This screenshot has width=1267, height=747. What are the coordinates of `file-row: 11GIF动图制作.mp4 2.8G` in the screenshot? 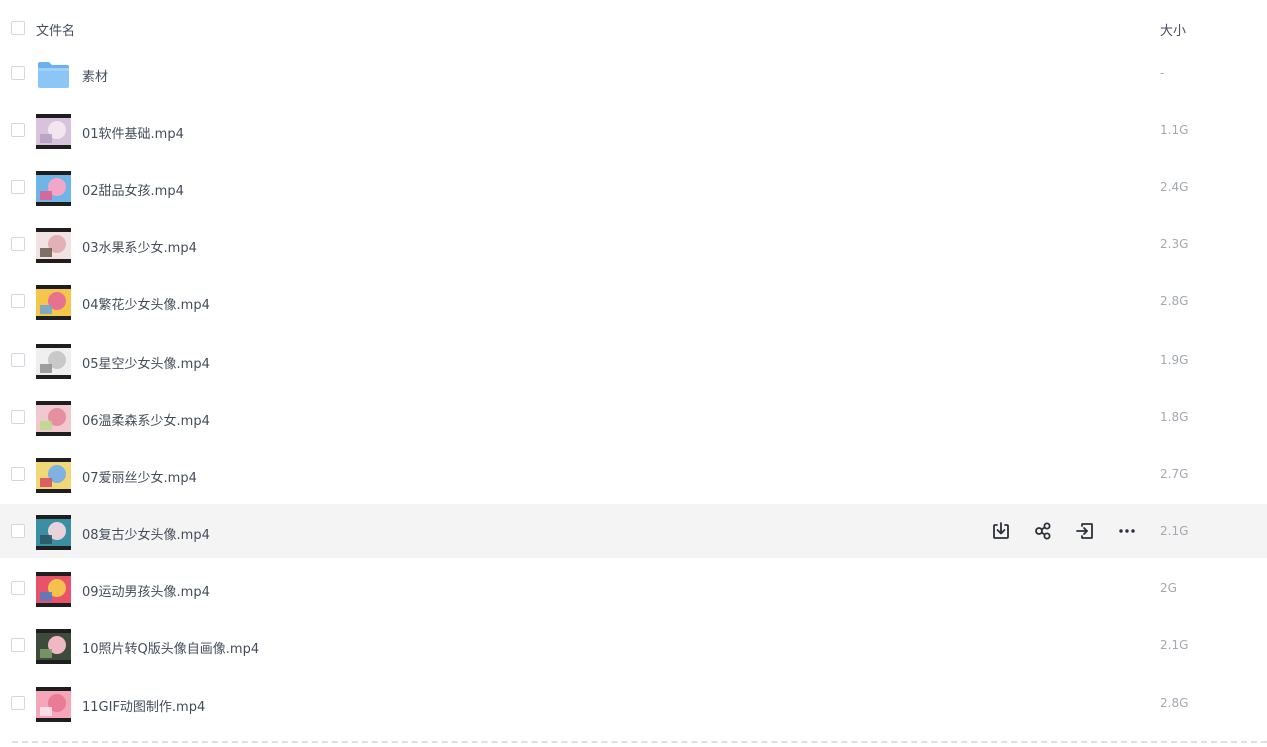 It's located at (633, 703).